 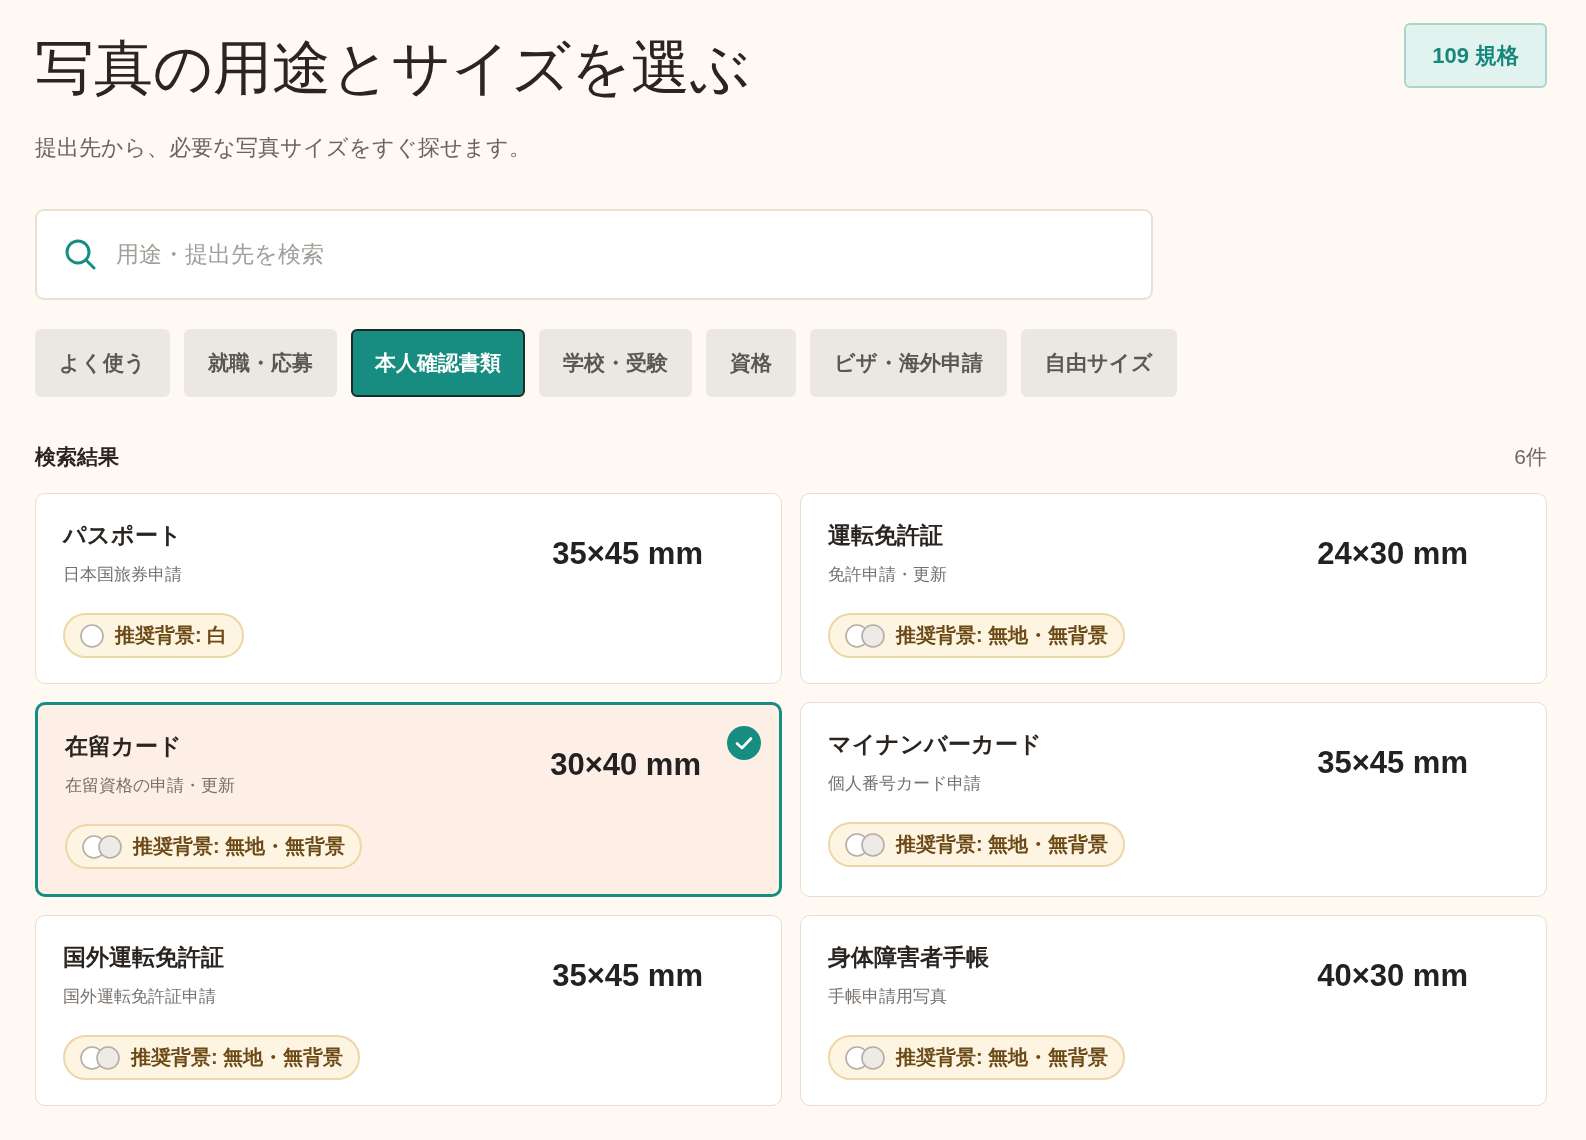 What do you see at coordinates (1173, 1010) in the screenshot?
I see `photo-size-card: 身体障害者手帳 手帳申請用写真 推奨背景: 無地・無背景 40×30 mm` at bounding box center [1173, 1010].